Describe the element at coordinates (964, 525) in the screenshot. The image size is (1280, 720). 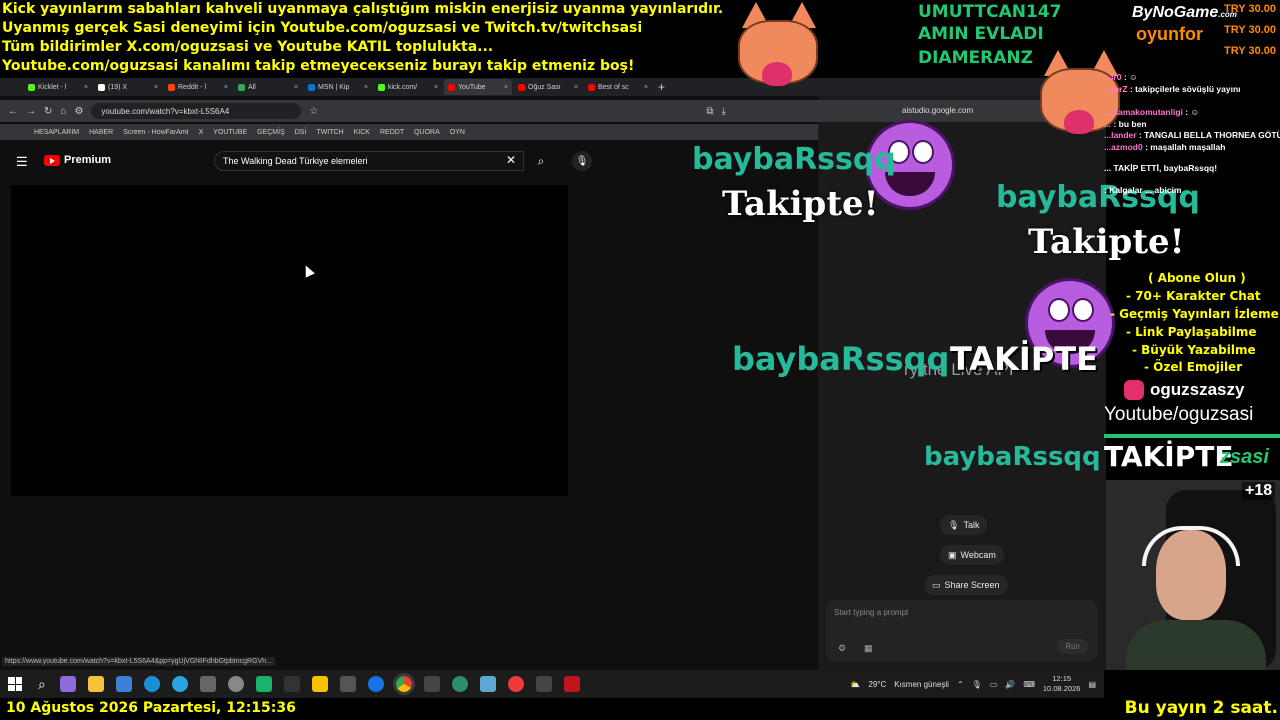
I see `talk-button: 🎙 Talk` at that location.